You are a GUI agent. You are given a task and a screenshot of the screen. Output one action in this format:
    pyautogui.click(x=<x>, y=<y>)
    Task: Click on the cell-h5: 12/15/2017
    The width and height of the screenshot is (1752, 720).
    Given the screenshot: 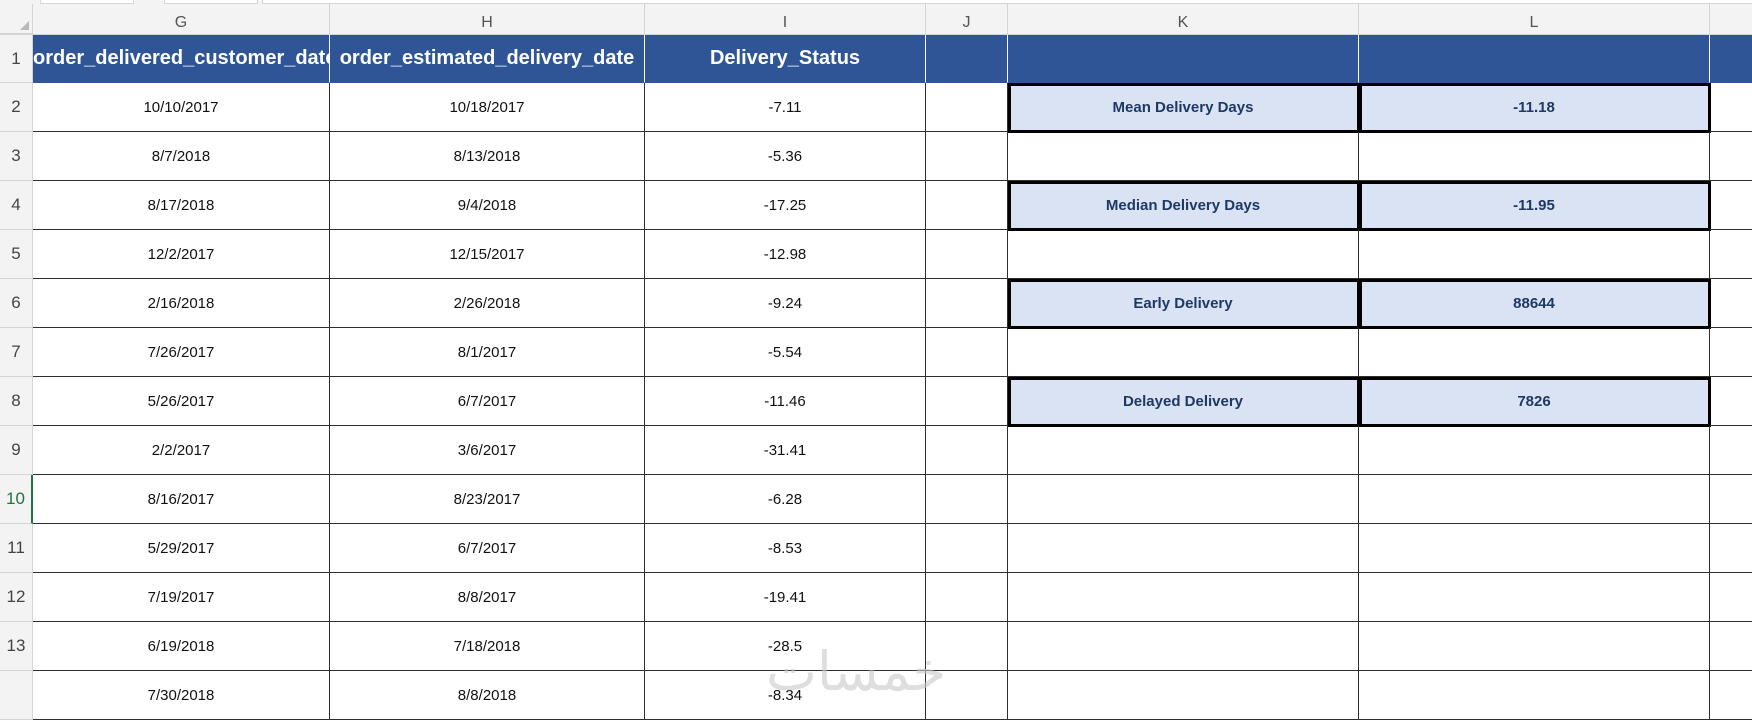 What is the action you would take?
    pyautogui.click(x=487, y=254)
    